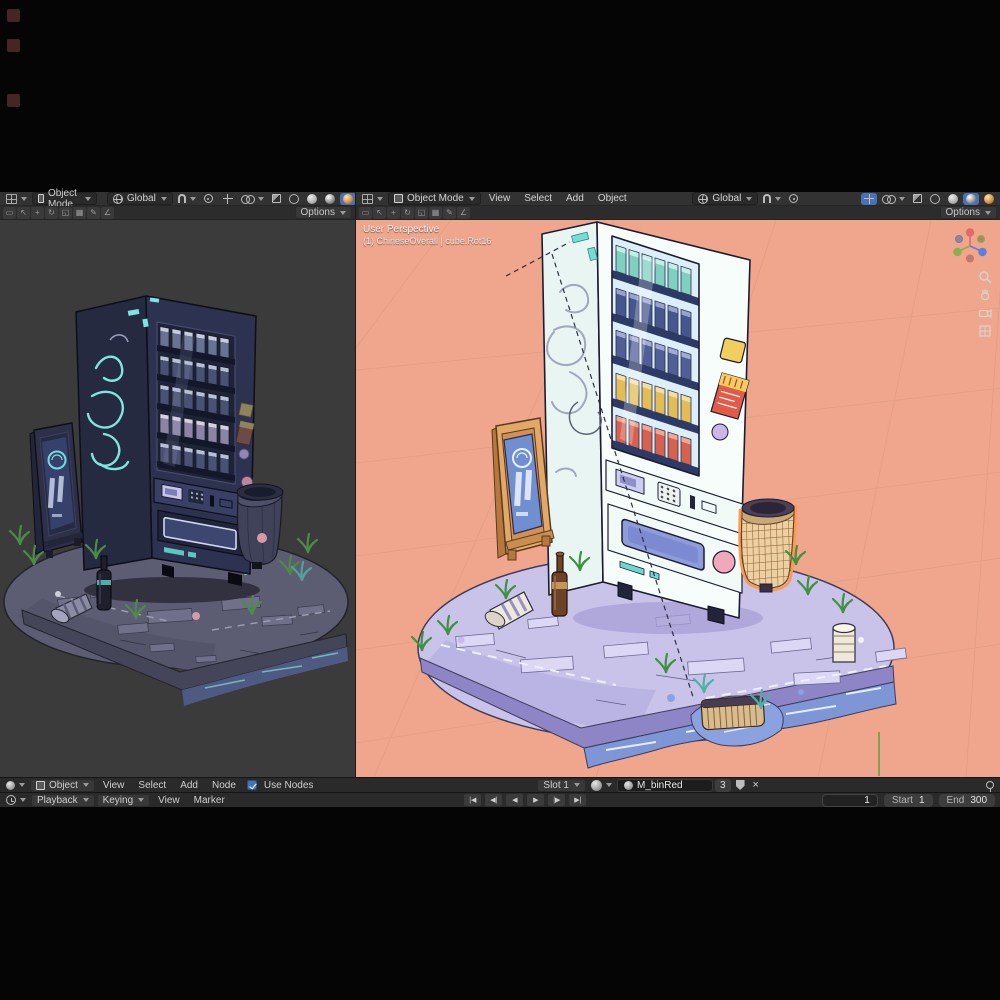 The height and width of the screenshot is (1000, 1000). Describe the element at coordinates (473, 800) in the screenshot. I see `jump-to-start-button: |◀` at that location.